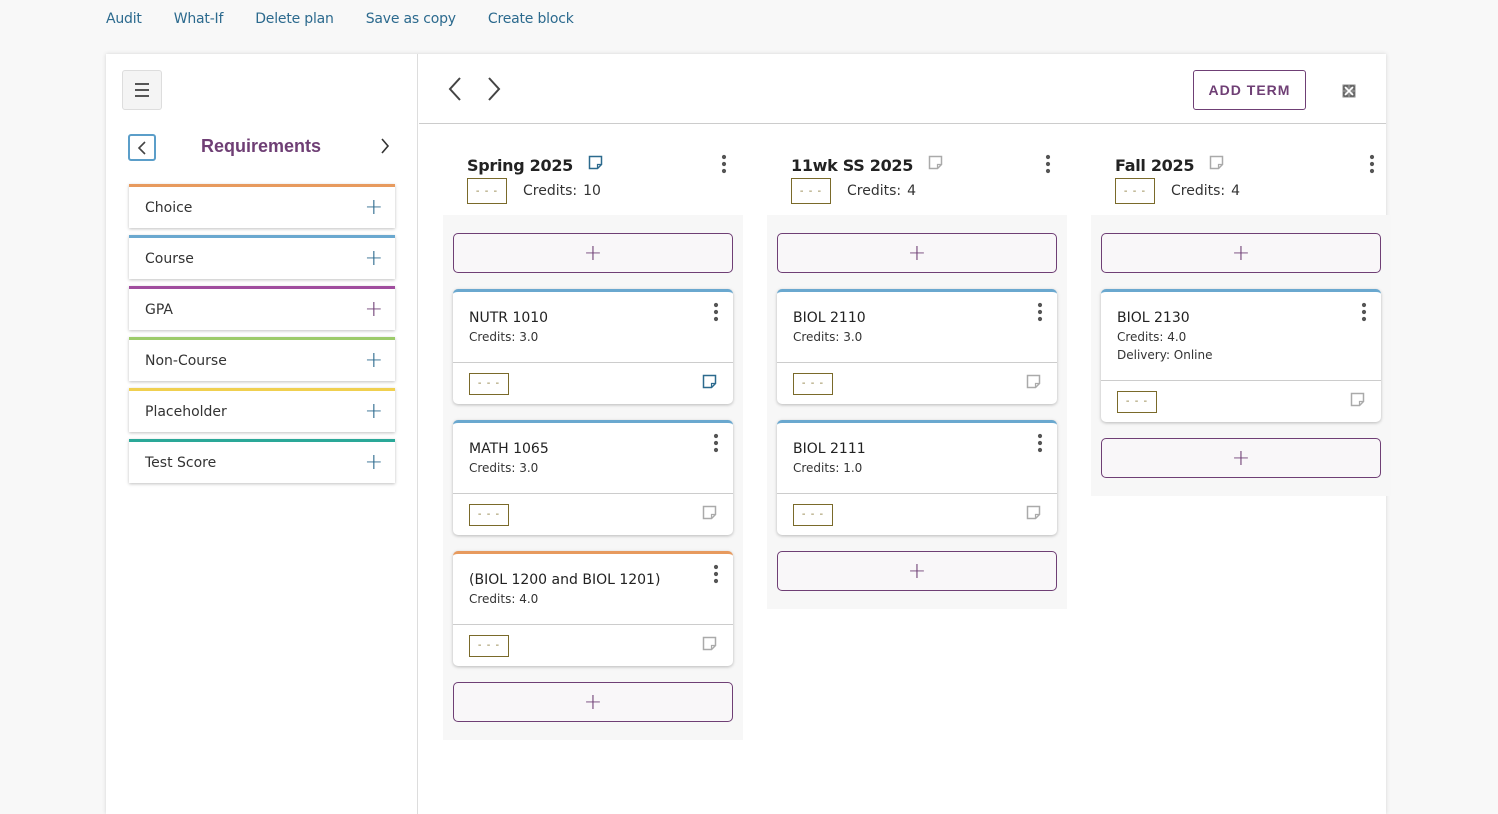 The width and height of the screenshot is (1498, 814). I want to click on prev-terms-button, so click(455, 91).